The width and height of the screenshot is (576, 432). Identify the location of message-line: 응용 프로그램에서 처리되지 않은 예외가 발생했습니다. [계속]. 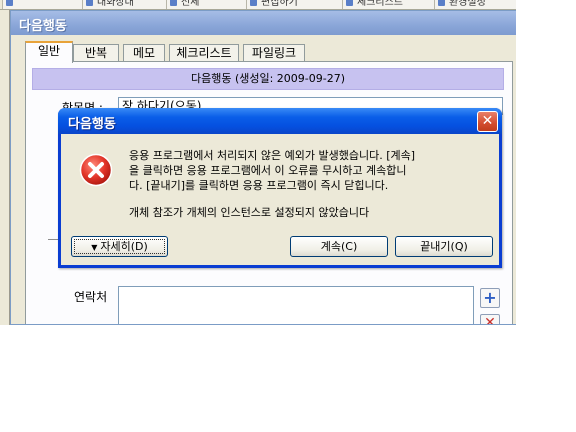
(272, 155).